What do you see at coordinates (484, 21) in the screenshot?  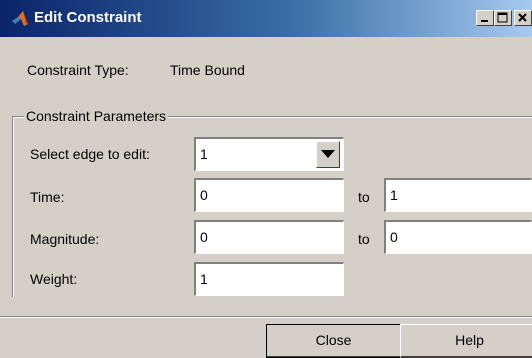 I see `minimize-icon` at bounding box center [484, 21].